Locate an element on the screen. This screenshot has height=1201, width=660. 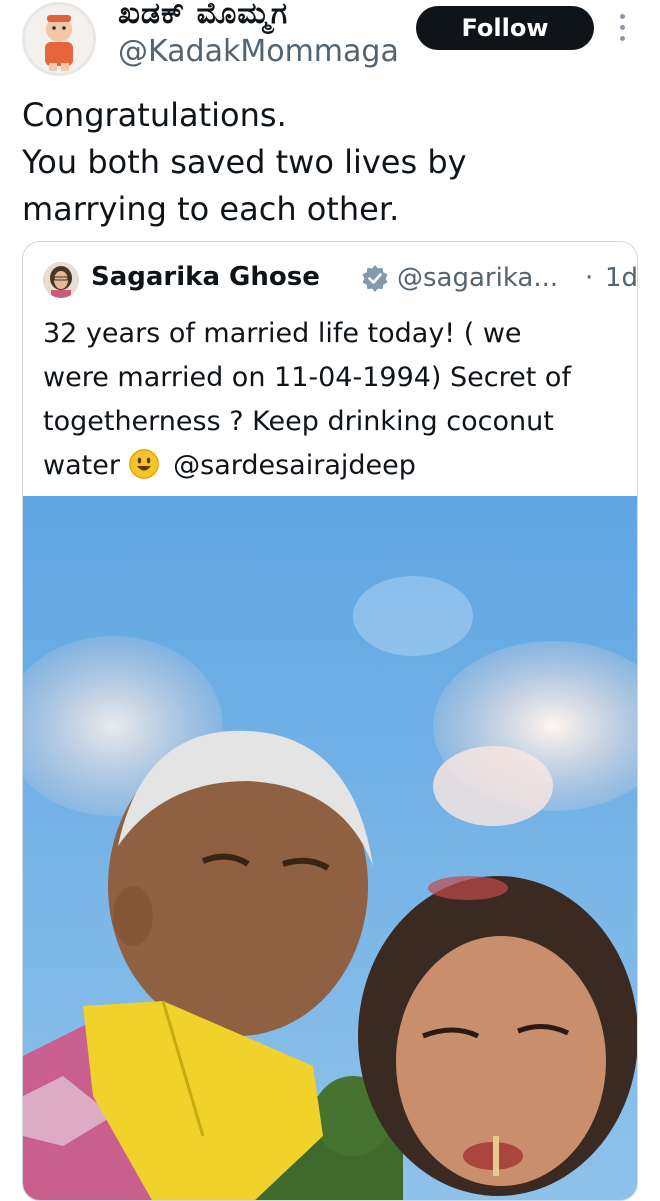
mention-link: @sardesairajdeep is located at coordinates (294, 465).